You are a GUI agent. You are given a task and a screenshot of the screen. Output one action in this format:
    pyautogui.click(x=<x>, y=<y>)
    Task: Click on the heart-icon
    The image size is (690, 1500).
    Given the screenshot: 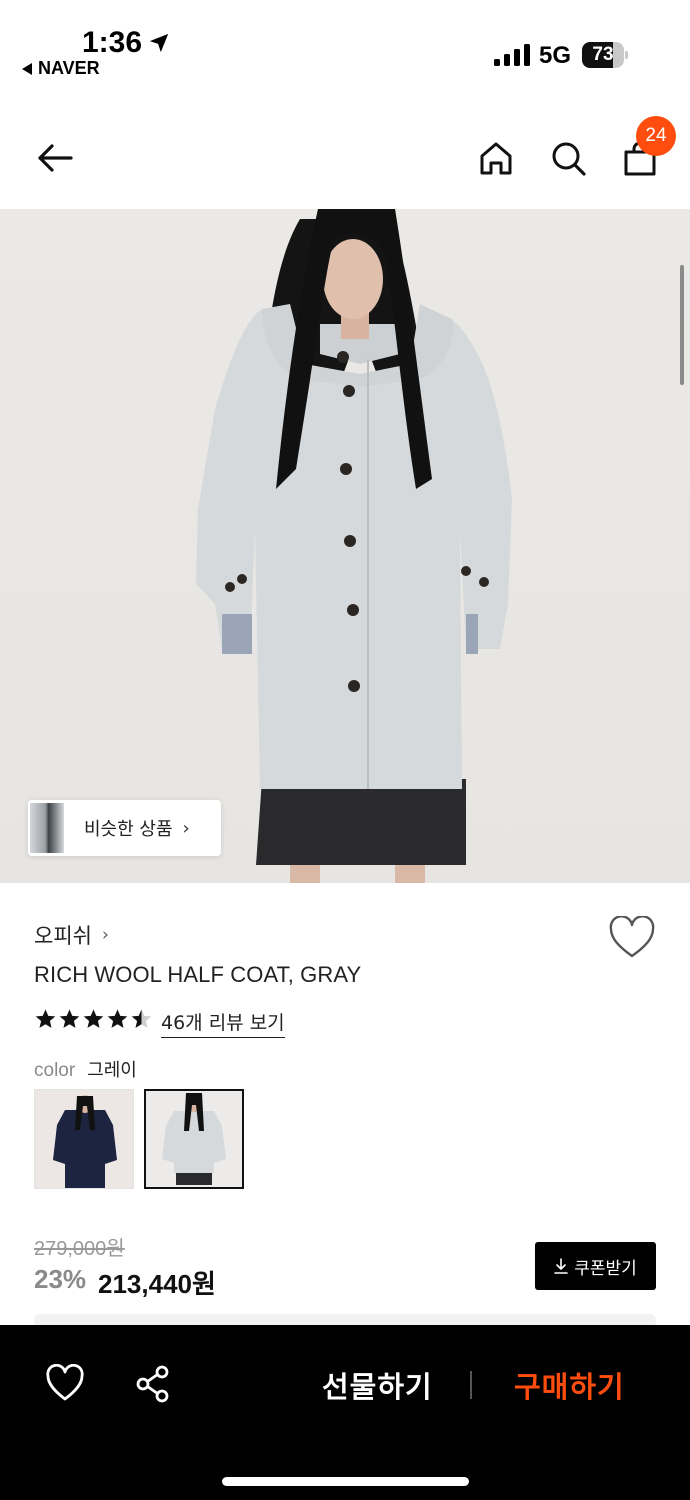 What is the action you would take?
    pyautogui.click(x=65, y=1384)
    